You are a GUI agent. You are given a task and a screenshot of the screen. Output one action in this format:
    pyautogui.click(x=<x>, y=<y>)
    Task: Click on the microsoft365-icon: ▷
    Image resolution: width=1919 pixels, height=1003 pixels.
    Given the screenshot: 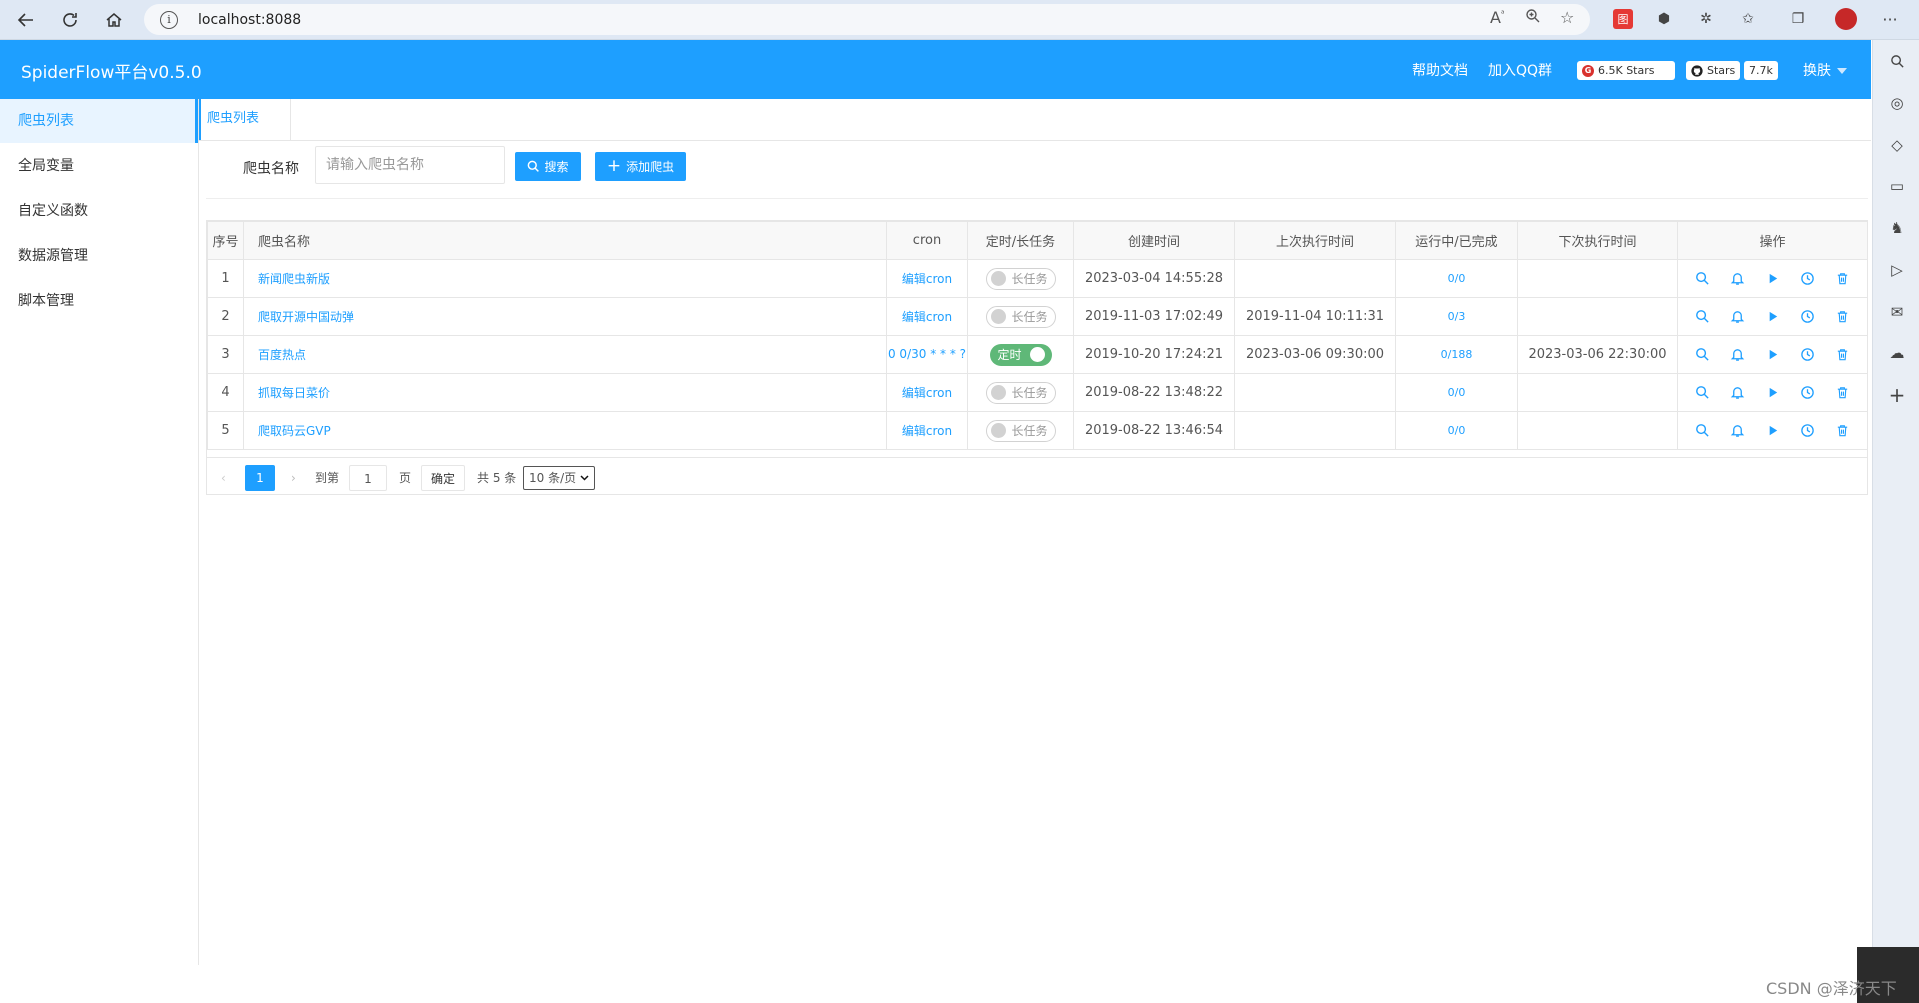 What is the action you would take?
    pyautogui.click(x=1897, y=270)
    